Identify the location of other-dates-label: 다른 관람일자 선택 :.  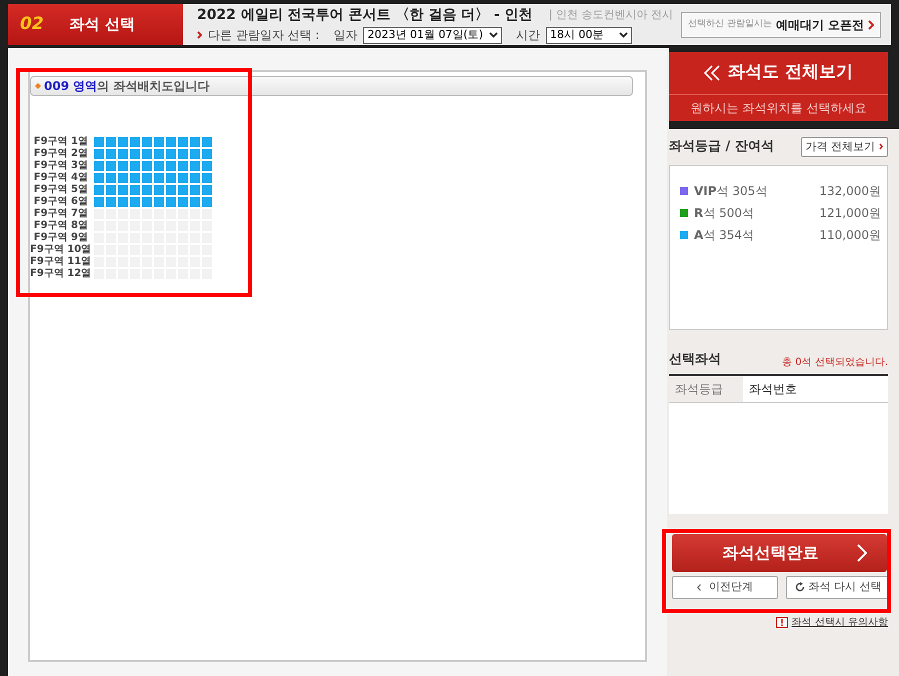
(264, 35).